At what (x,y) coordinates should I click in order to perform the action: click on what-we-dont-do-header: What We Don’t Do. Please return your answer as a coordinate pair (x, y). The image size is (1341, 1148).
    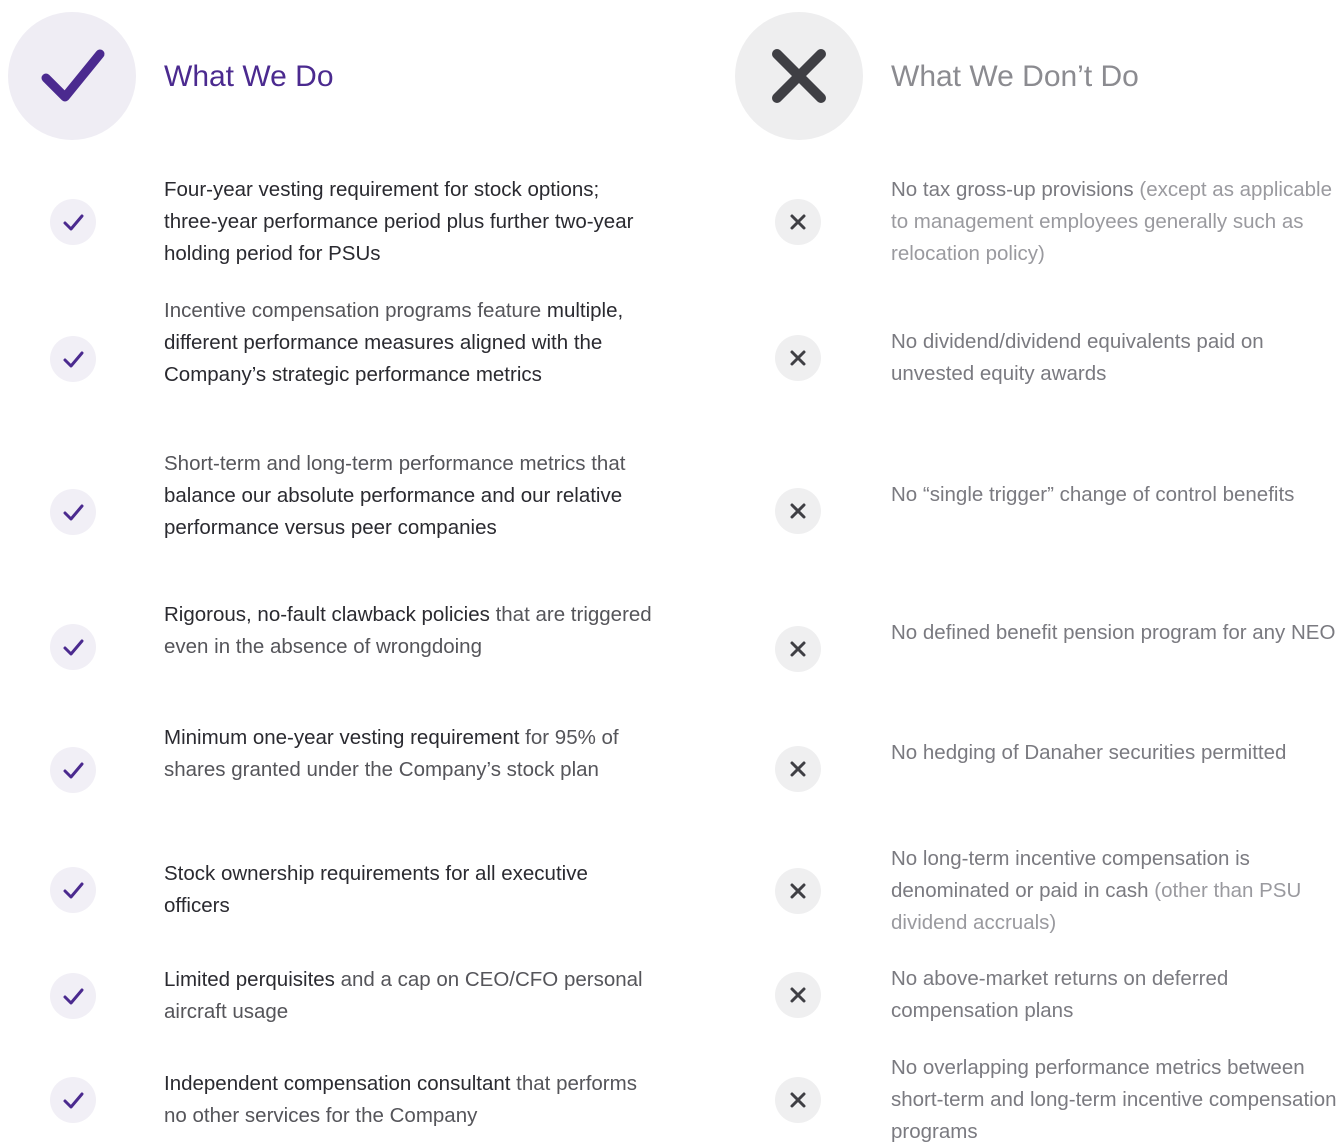
    Looking at the image, I should click on (1037, 70).